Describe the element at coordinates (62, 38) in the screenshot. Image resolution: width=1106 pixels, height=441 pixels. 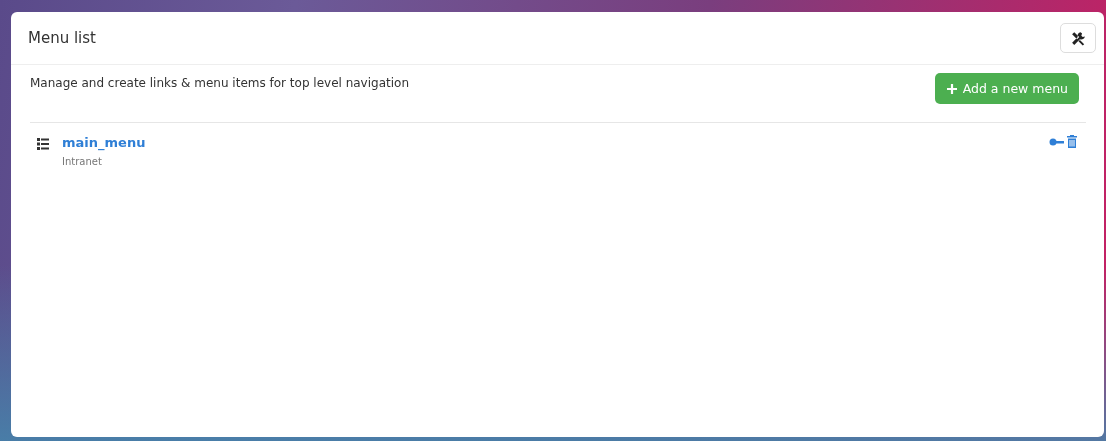
I see `card-title: Menu list` at that location.